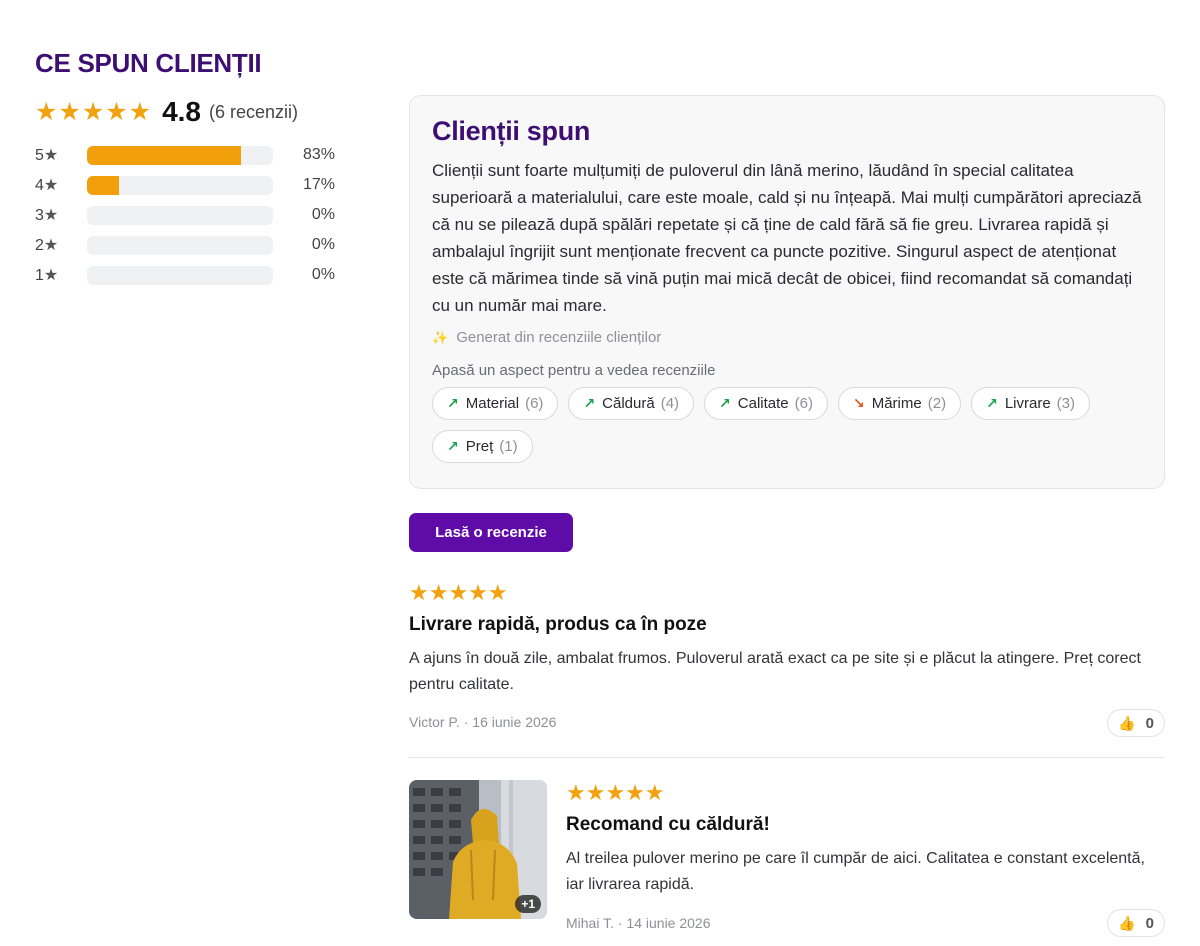 The width and height of the screenshot is (1200, 946). I want to click on aspect-chip: ↗ Preț (1), so click(482, 446).